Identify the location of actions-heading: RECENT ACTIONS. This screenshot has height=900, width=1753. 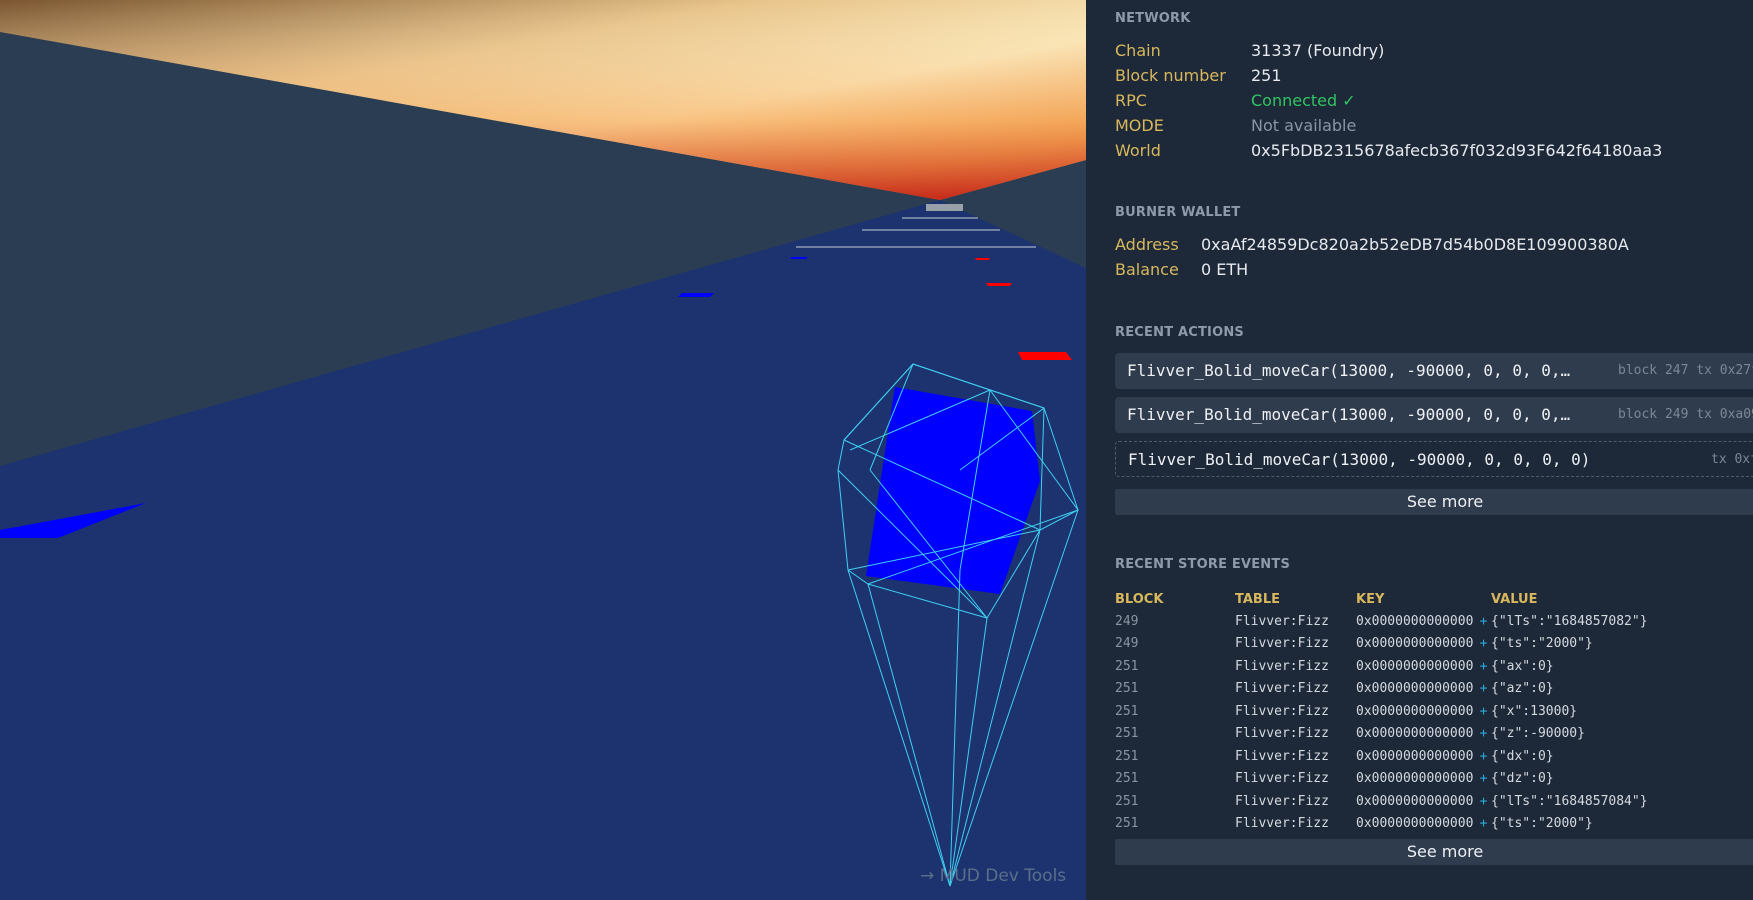
(1179, 332).